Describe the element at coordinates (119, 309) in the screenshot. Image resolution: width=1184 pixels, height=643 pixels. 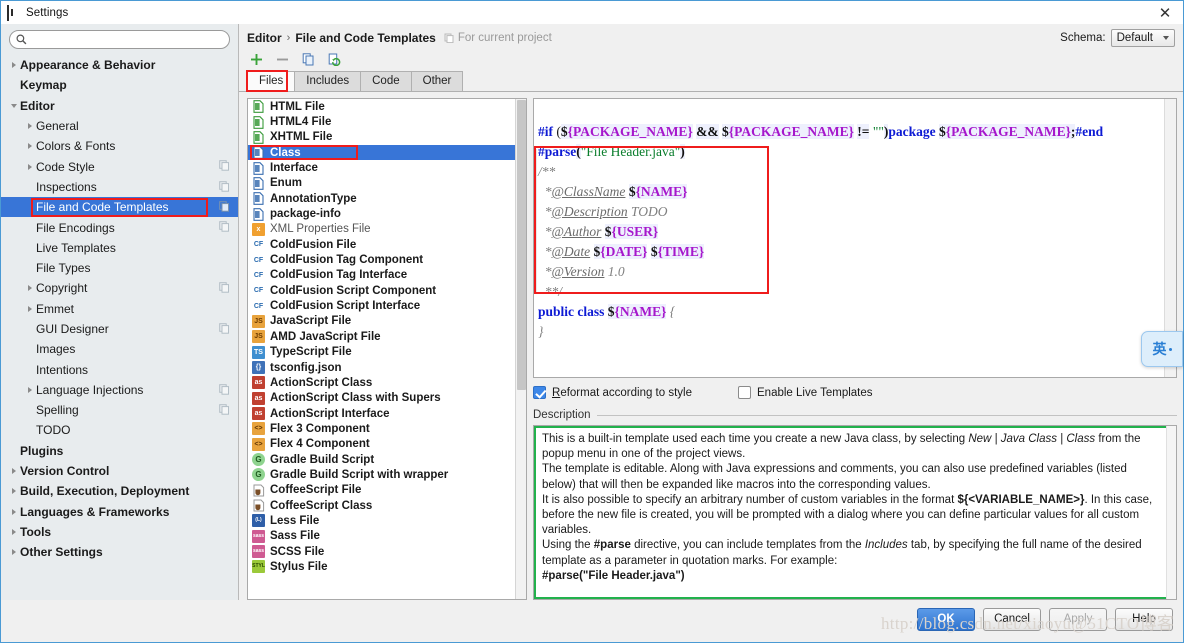
I see `sidebar-item-emmet: Emmet` at that location.